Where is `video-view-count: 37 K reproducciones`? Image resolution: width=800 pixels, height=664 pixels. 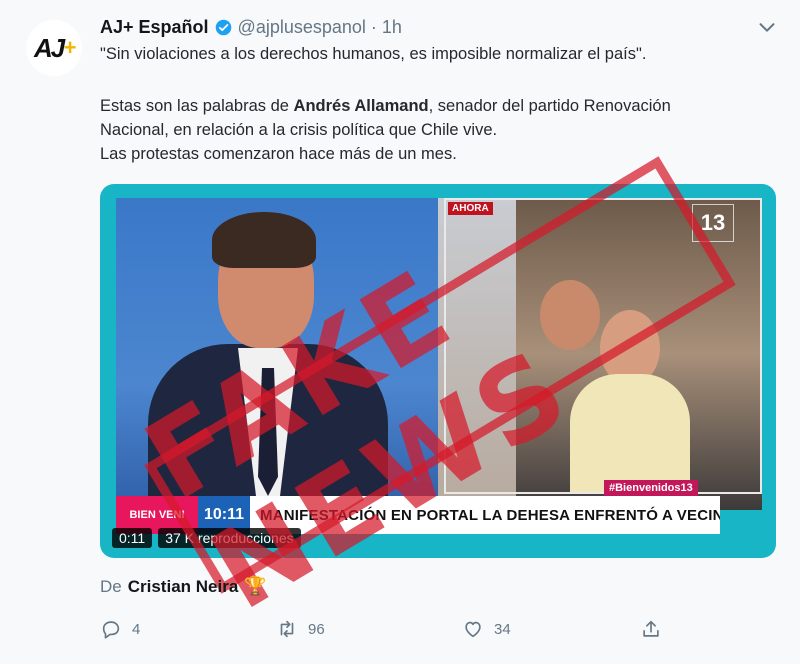
video-view-count: 37 K reproducciones is located at coordinates (229, 538).